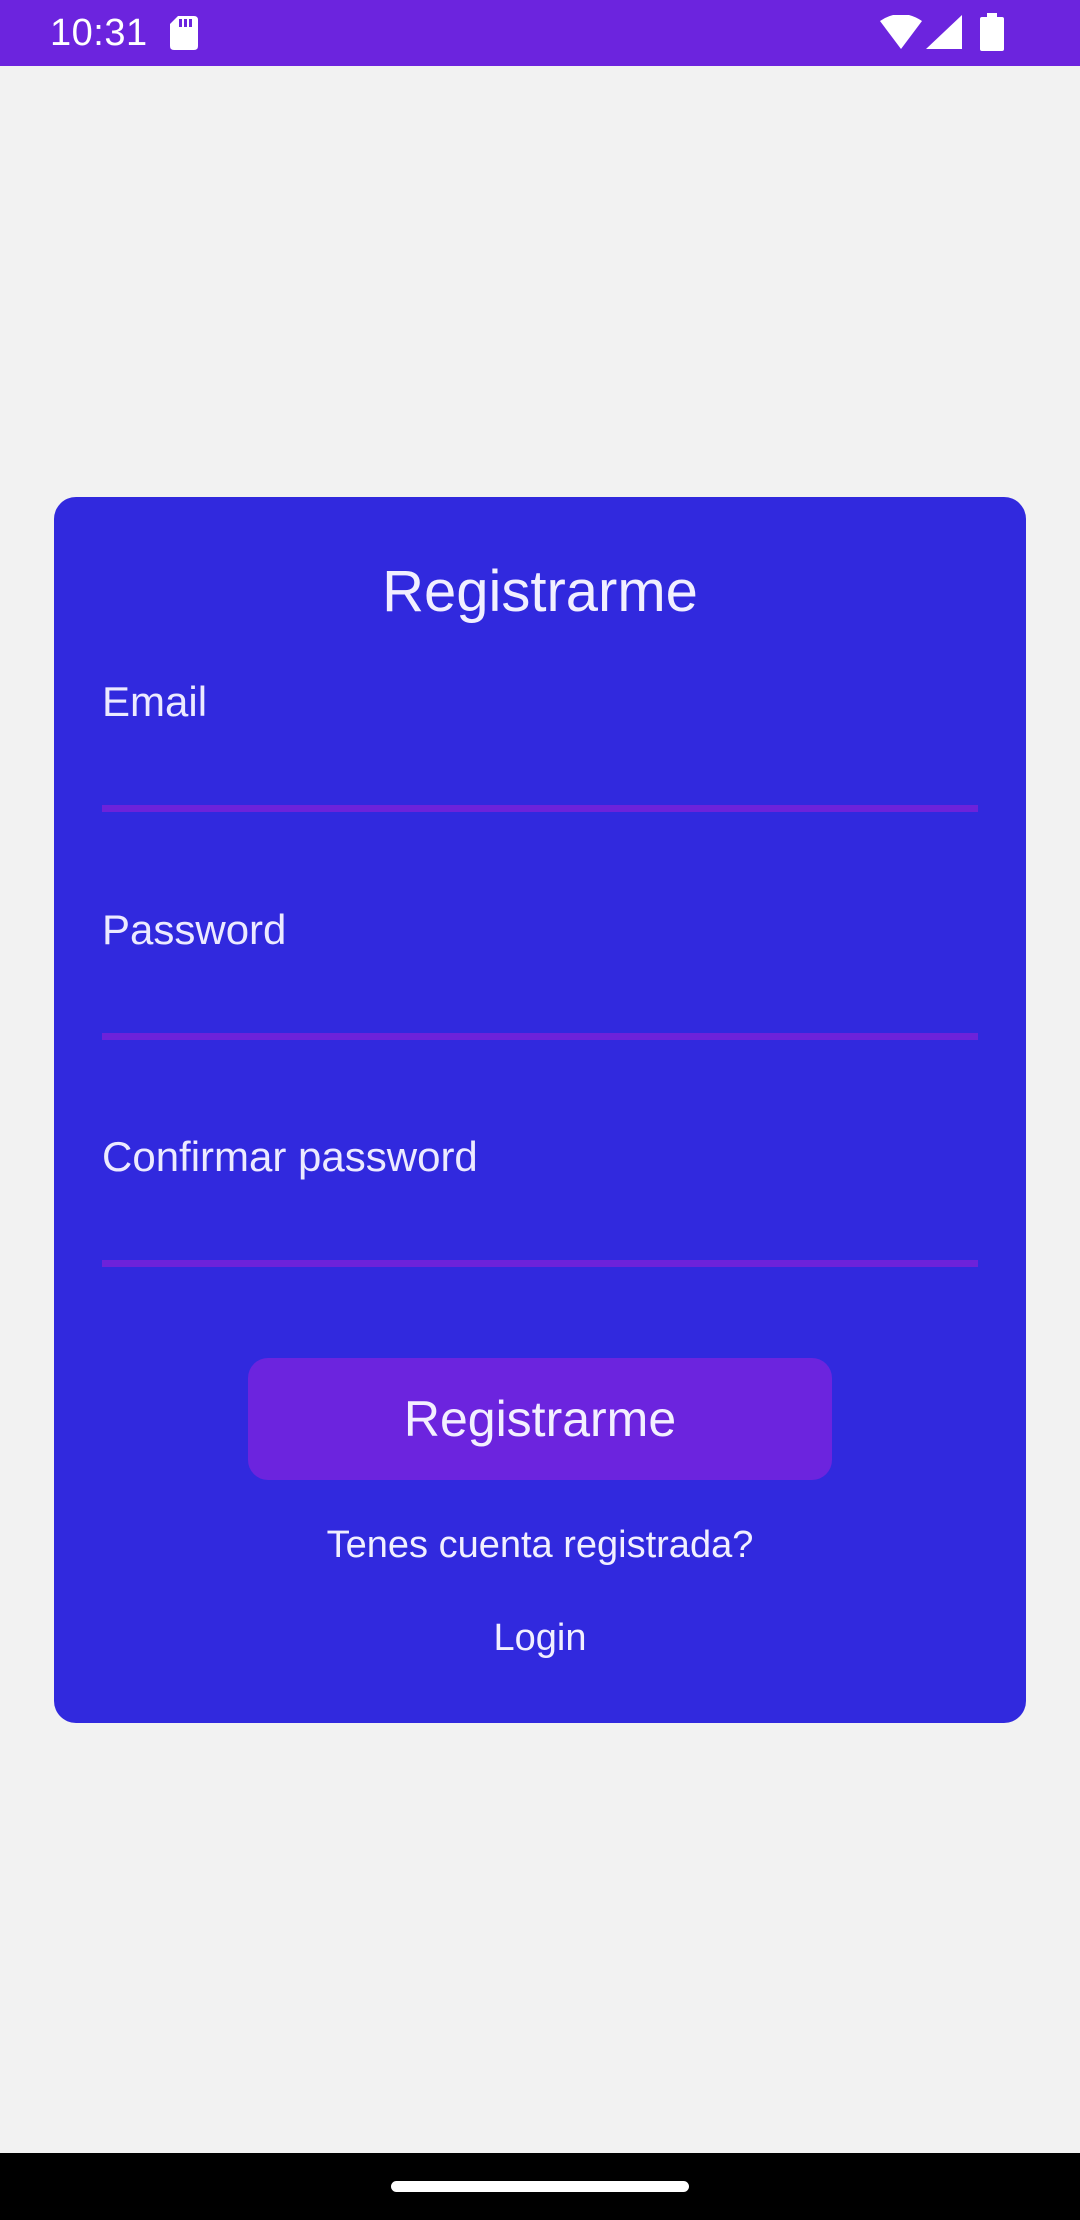 This screenshot has height=2220, width=1080. What do you see at coordinates (290, 1156) in the screenshot?
I see `confirm-password-label: Confirmar password` at bounding box center [290, 1156].